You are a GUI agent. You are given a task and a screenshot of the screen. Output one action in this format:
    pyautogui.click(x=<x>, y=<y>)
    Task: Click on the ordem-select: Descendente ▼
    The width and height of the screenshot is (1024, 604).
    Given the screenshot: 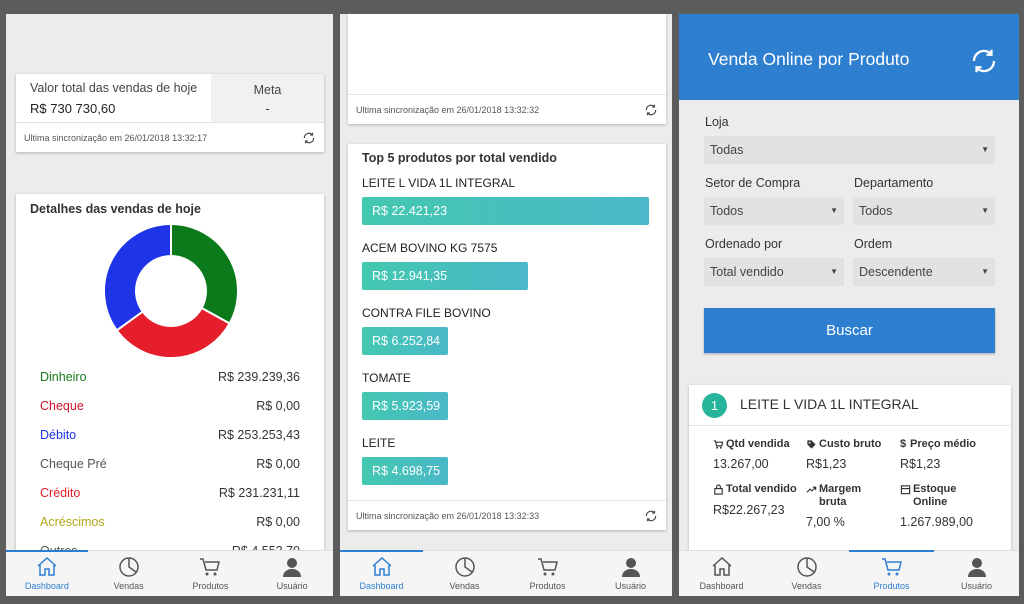 What is the action you would take?
    pyautogui.click(x=924, y=272)
    